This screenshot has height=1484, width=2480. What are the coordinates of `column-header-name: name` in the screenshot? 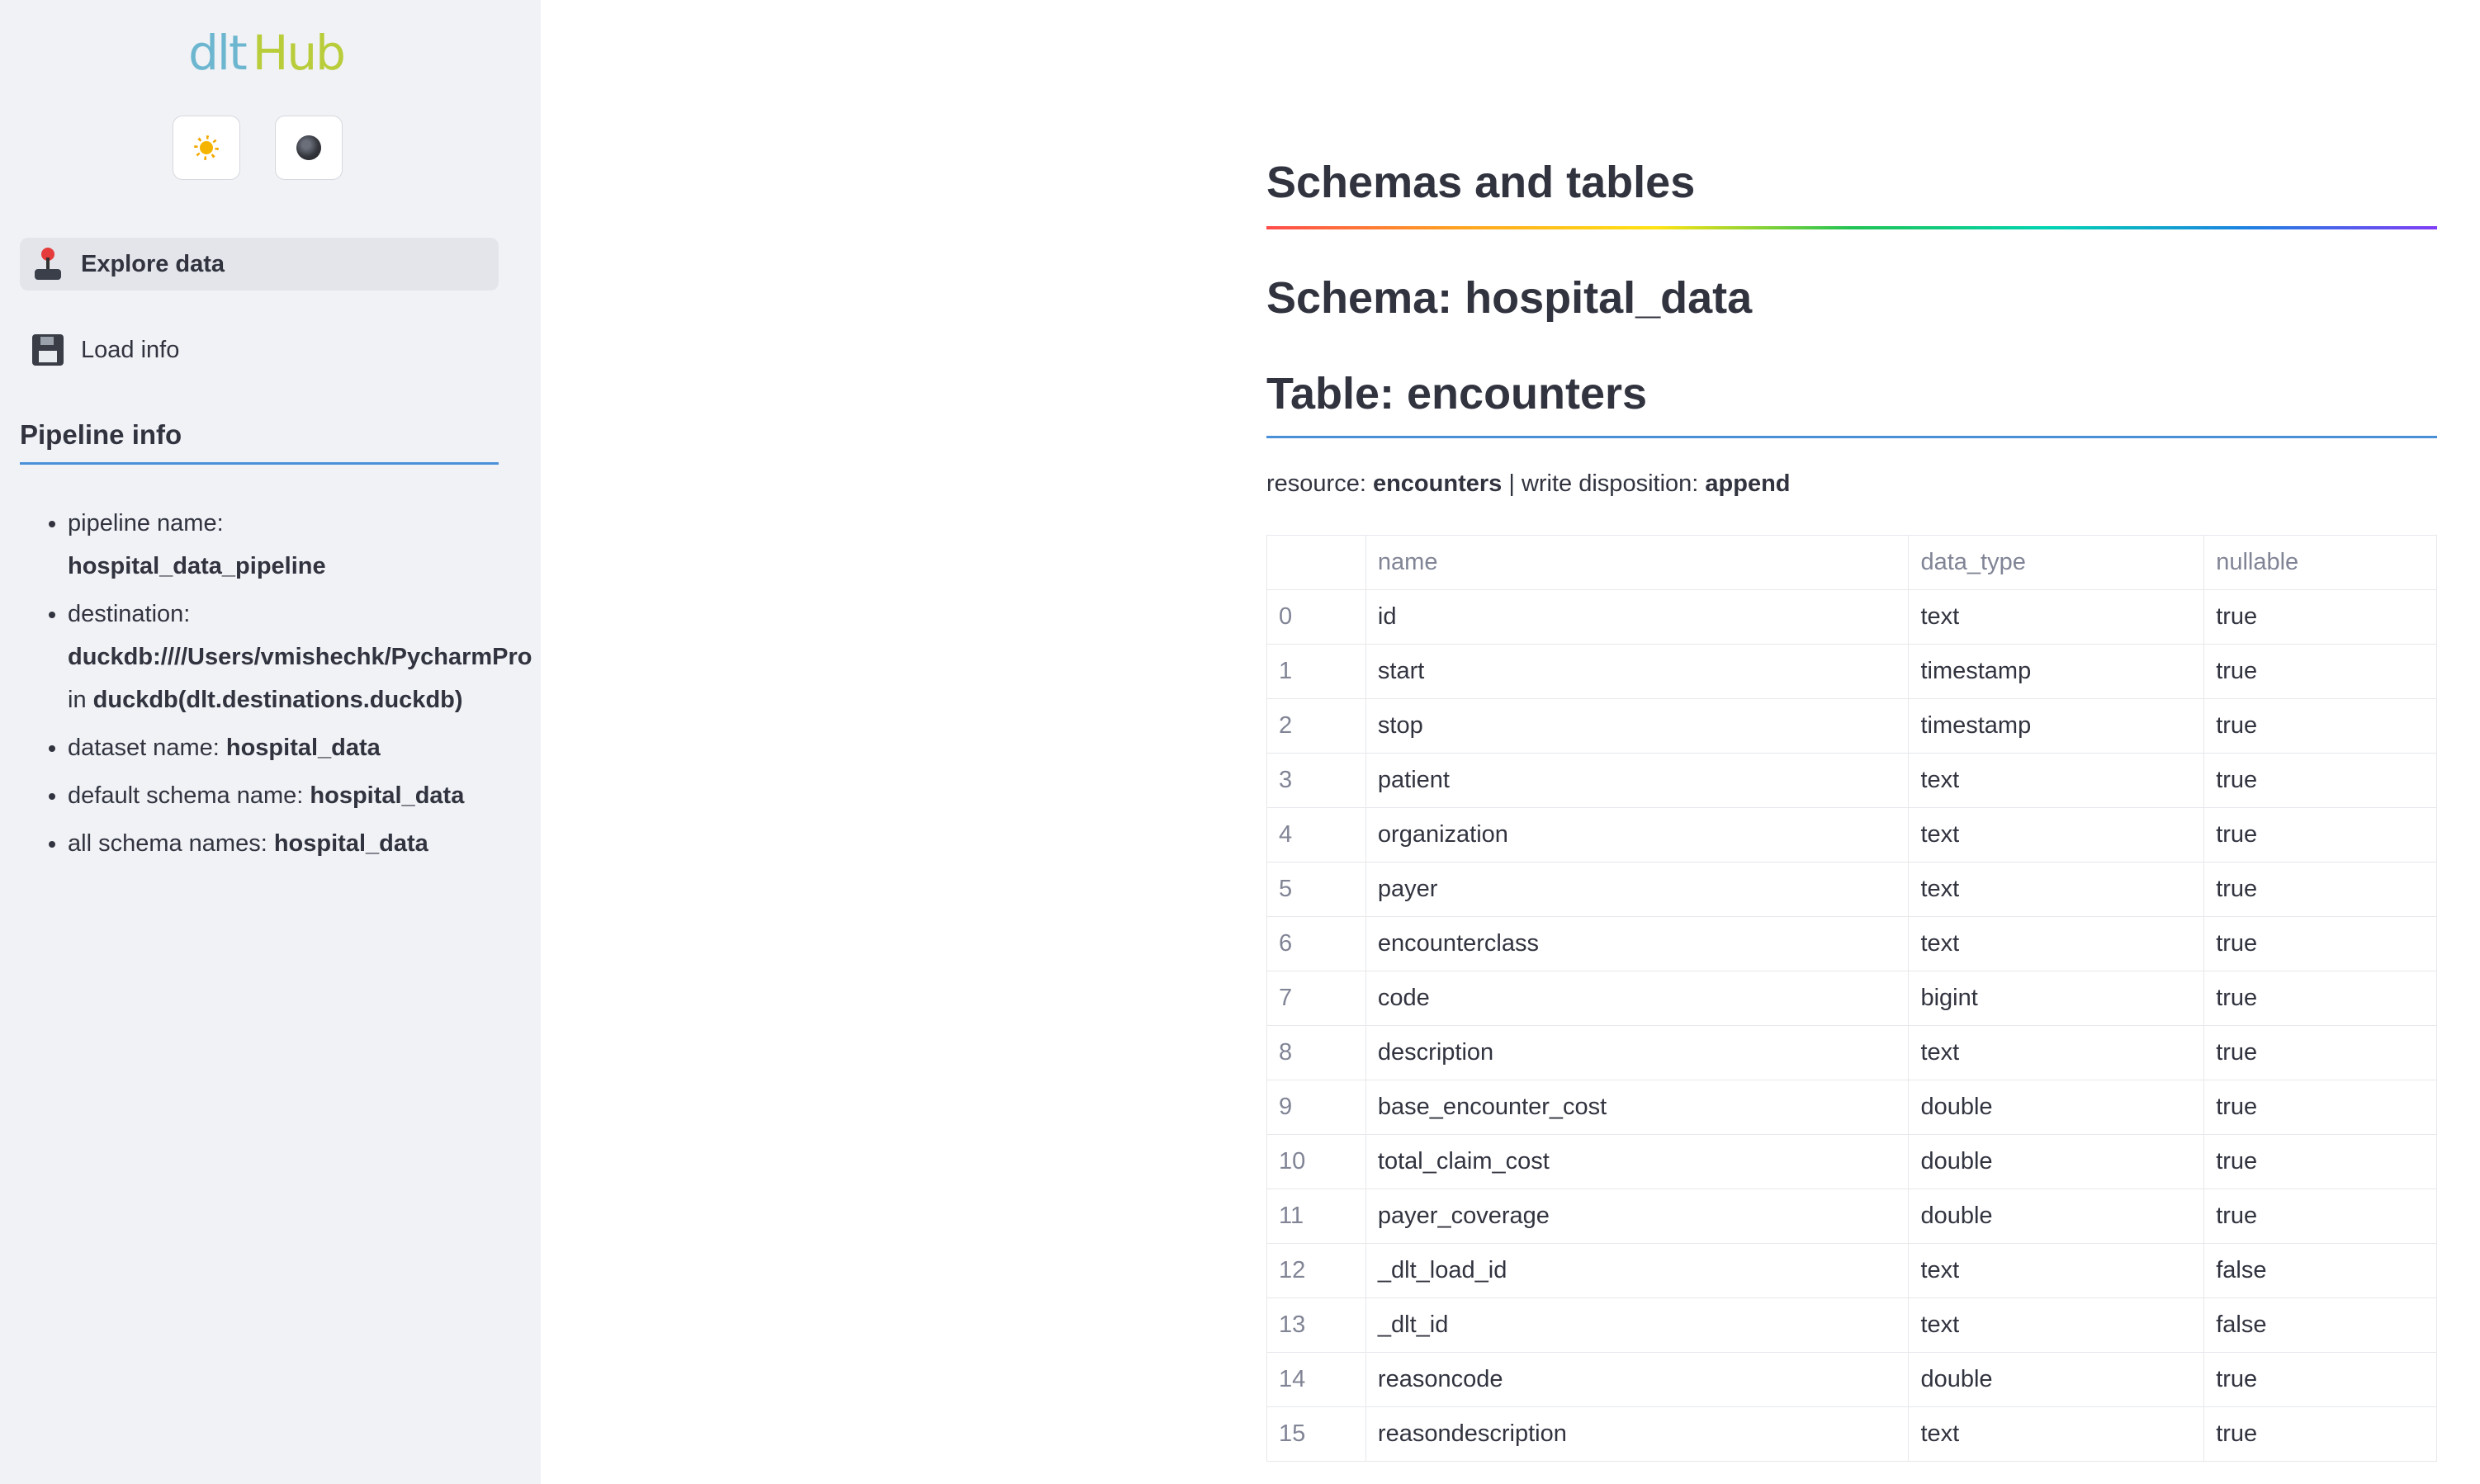 It's located at (1637, 562).